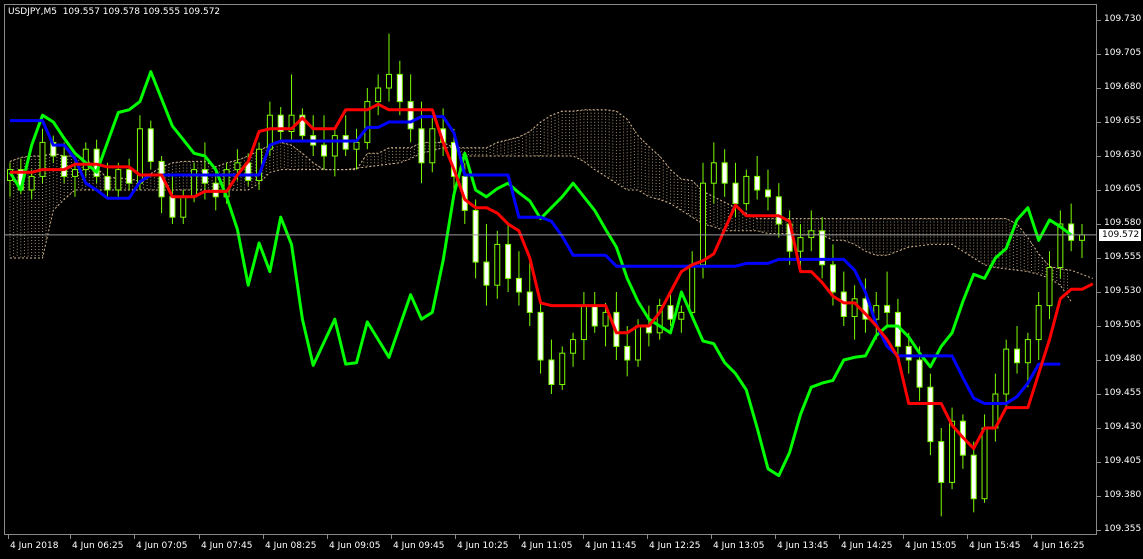 Image resolution: width=1143 pixels, height=559 pixels. I want to click on time-label: 4 Jun 06:25, so click(98, 546).